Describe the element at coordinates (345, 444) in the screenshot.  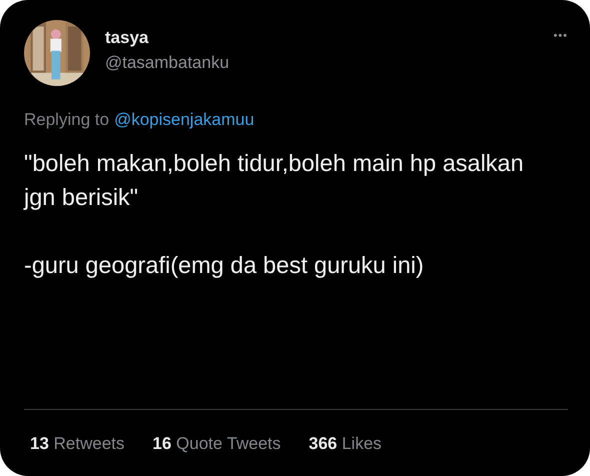
I see `stat-link: 366 Likes` at that location.